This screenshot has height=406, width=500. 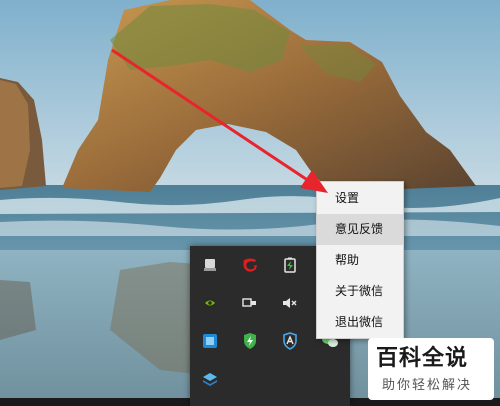 What do you see at coordinates (422, 358) in the screenshot?
I see `watermark-title: 百科全说` at bounding box center [422, 358].